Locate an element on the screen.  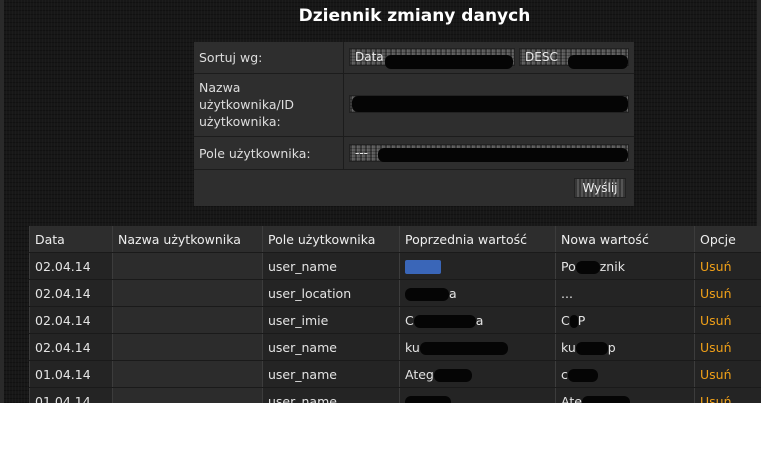
table-row: 02.04.14 user_name ku ku p Usuń is located at coordinates (395, 347).